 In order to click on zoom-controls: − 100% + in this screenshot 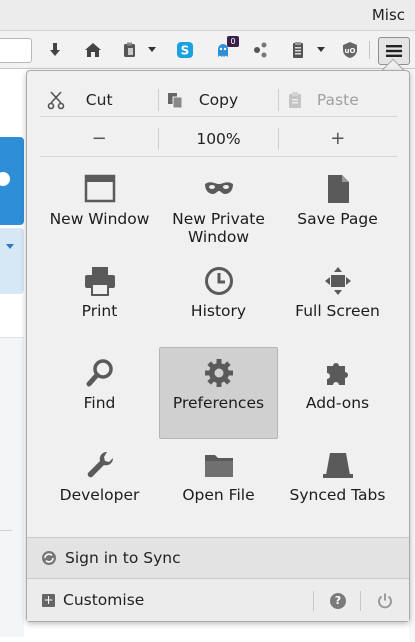, I will do `click(218, 139)`.